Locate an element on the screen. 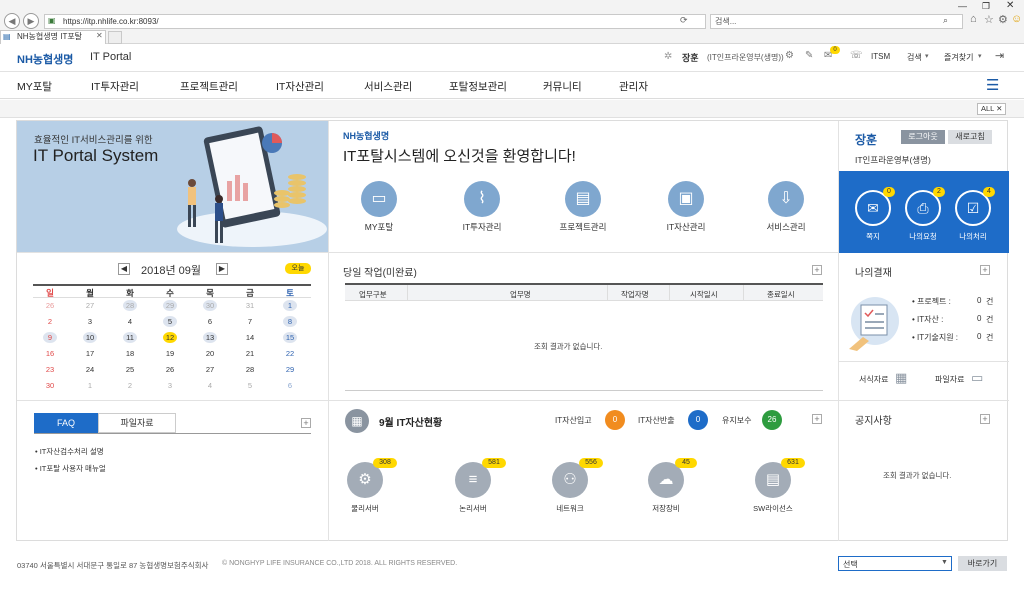 Image resolution: width=1024 pixels, height=597 pixels. monitor-icon: ▭ is located at coordinates (379, 199).